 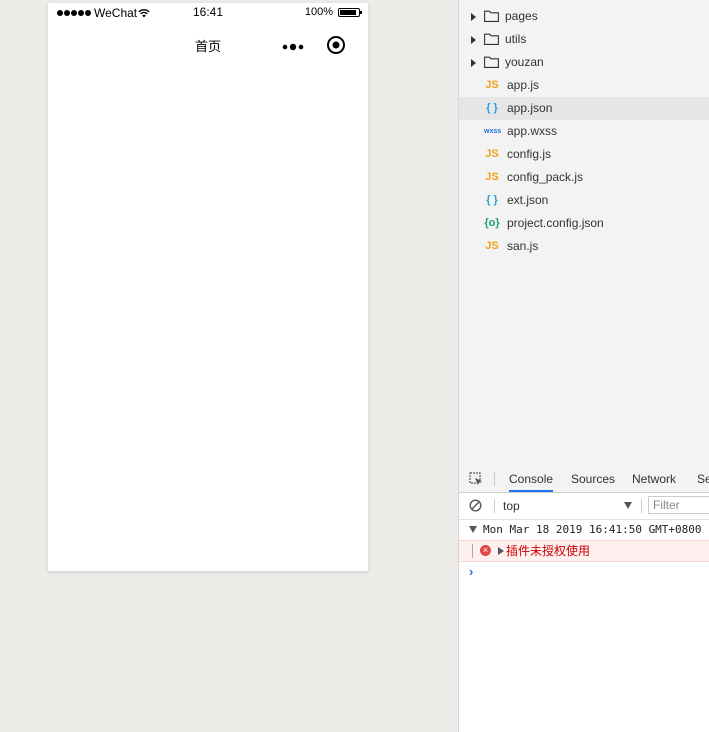 I want to click on console-toolbar: top Filter, so click(x=584, y=506).